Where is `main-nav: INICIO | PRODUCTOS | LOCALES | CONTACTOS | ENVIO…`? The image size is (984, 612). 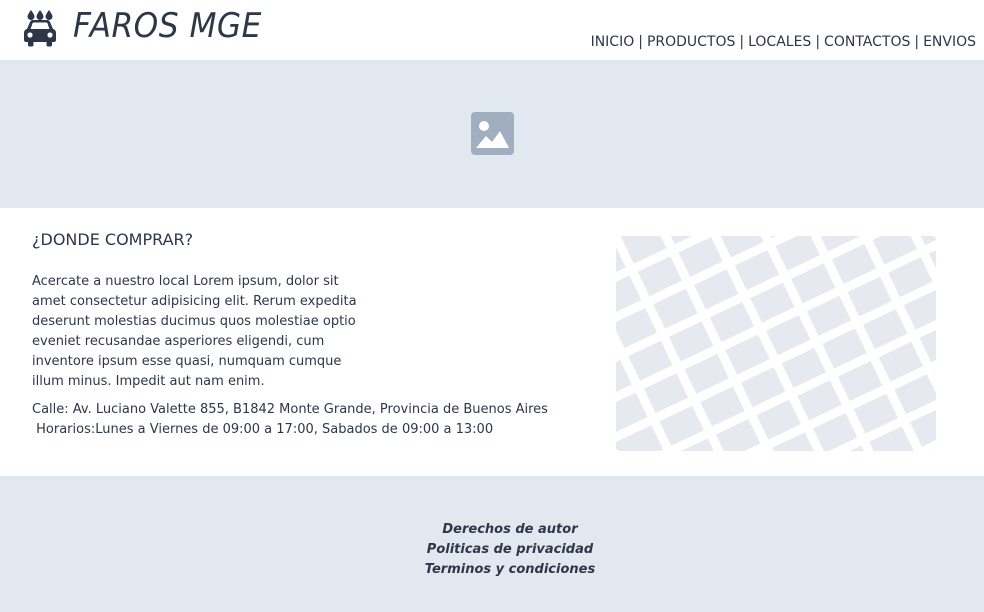
main-nav: INICIO | PRODUCTOS | LOCALES | CONTACTOS | ENVIO… is located at coordinates (783, 42).